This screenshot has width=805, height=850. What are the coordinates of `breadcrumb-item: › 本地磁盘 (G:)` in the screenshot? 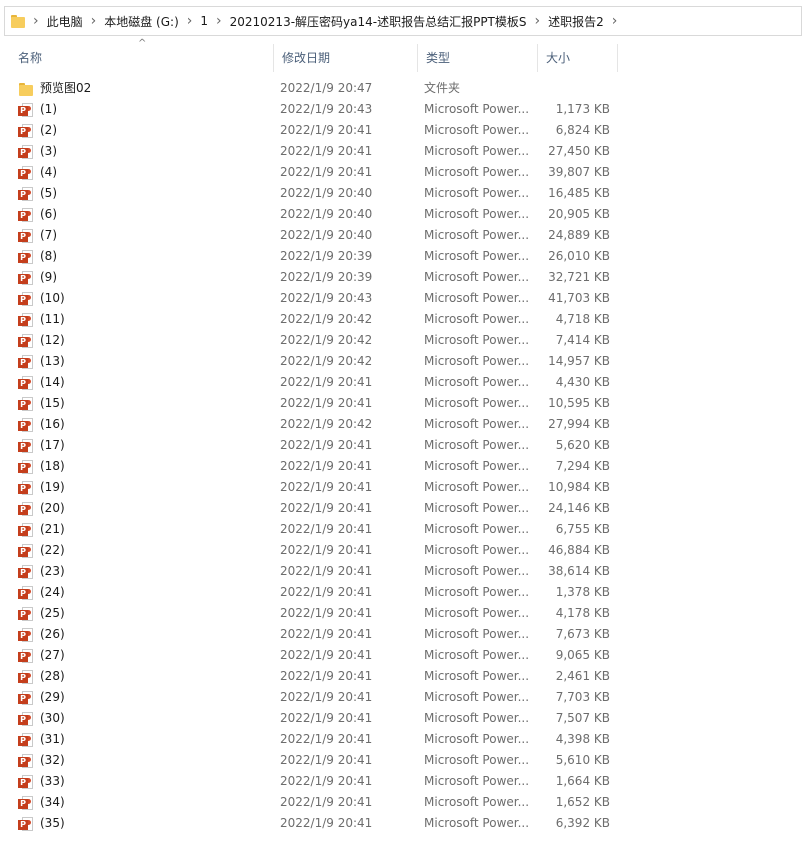 It's located at (131, 21).